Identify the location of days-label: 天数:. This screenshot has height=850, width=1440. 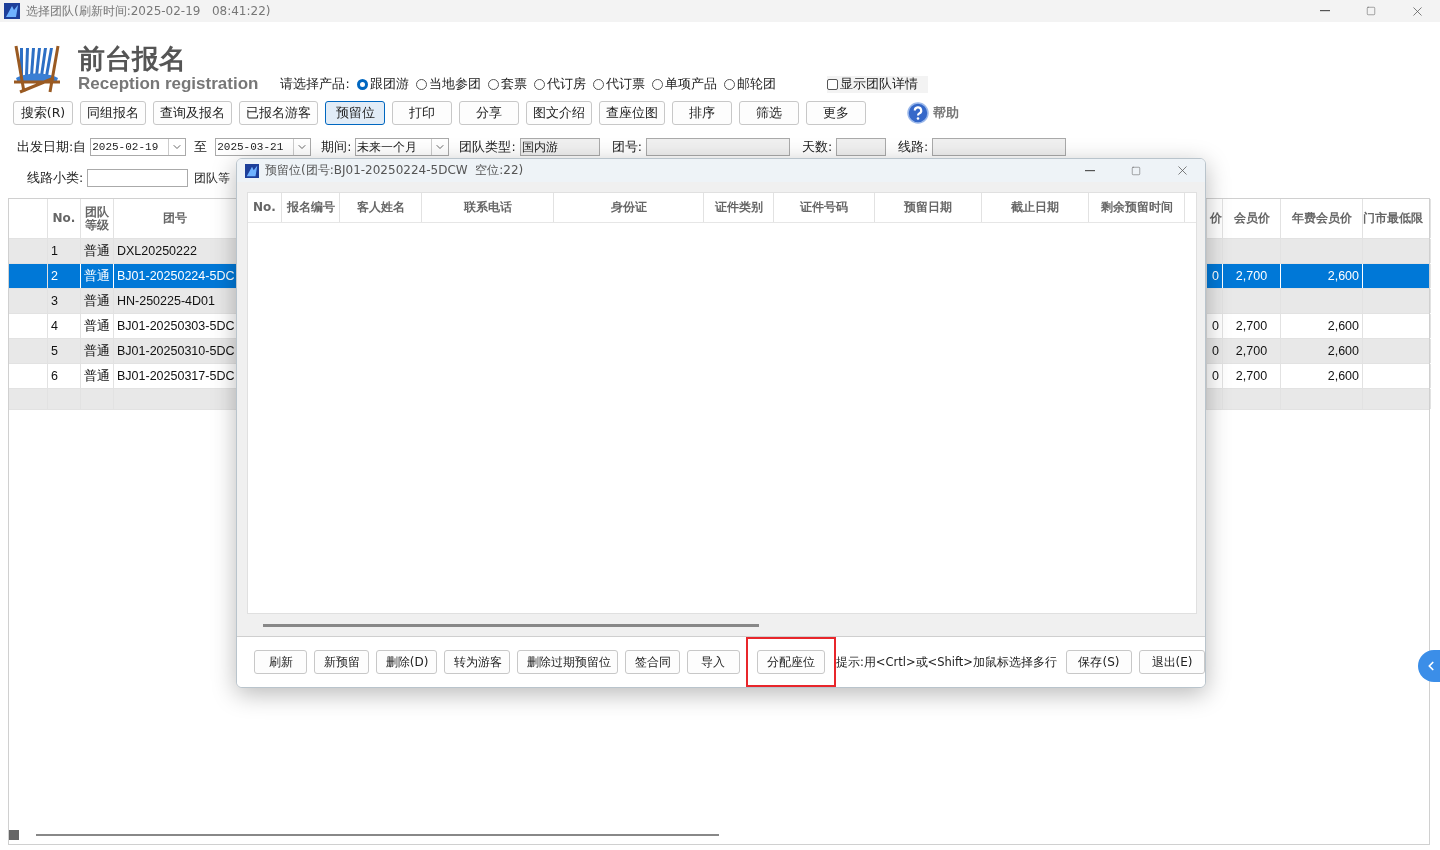
(817, 147).